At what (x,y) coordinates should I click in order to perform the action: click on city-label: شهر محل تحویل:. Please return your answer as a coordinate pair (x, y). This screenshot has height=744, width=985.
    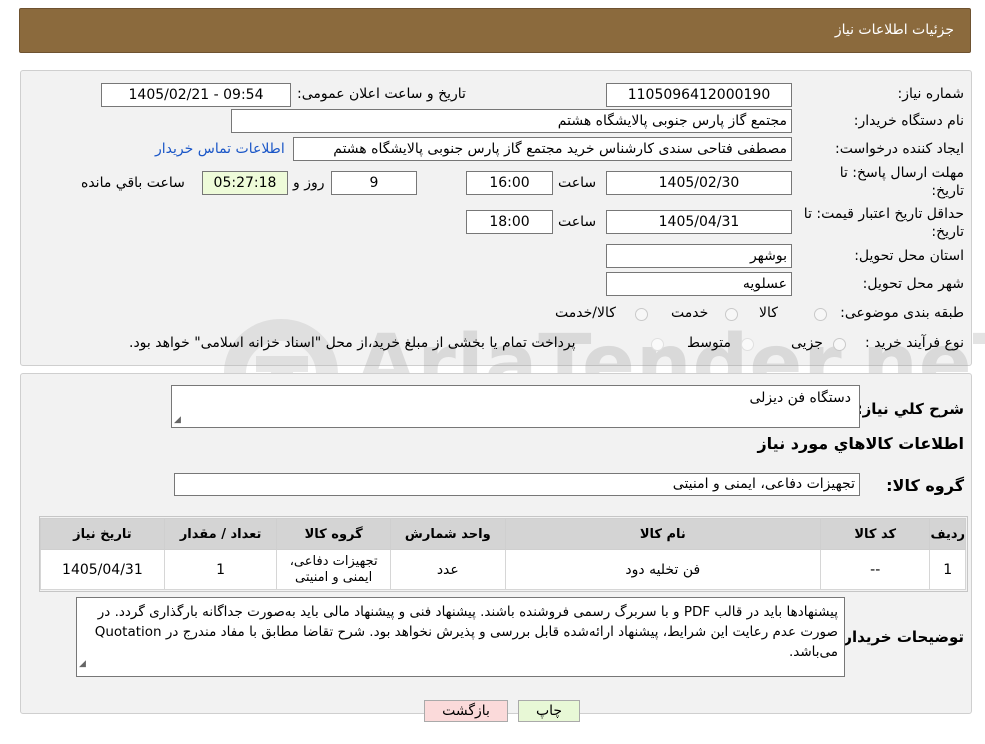
    Looking at the image, I should click on (913, 284).